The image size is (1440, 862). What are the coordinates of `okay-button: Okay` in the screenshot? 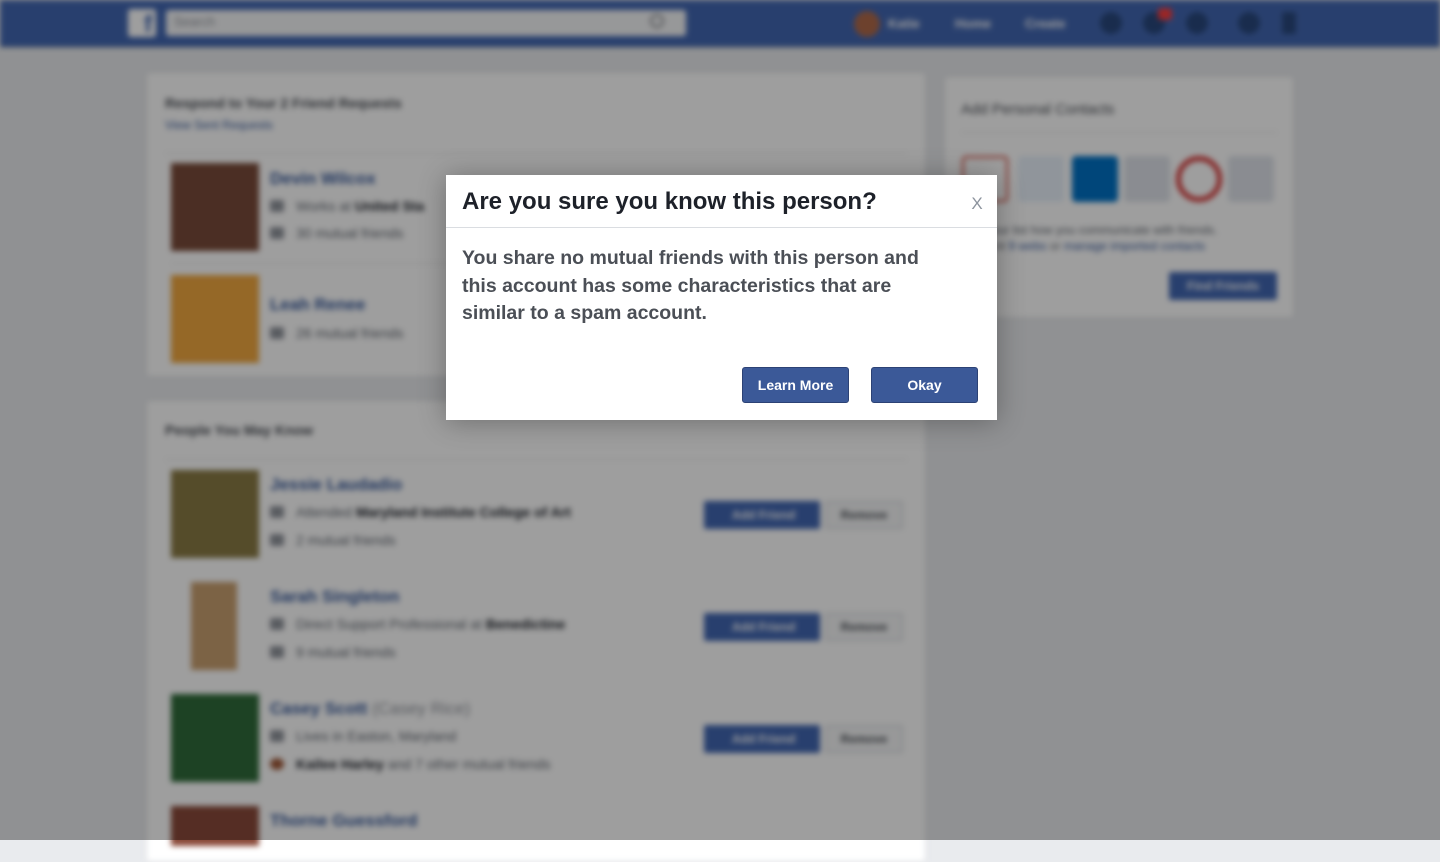 It's located at (924, 385).